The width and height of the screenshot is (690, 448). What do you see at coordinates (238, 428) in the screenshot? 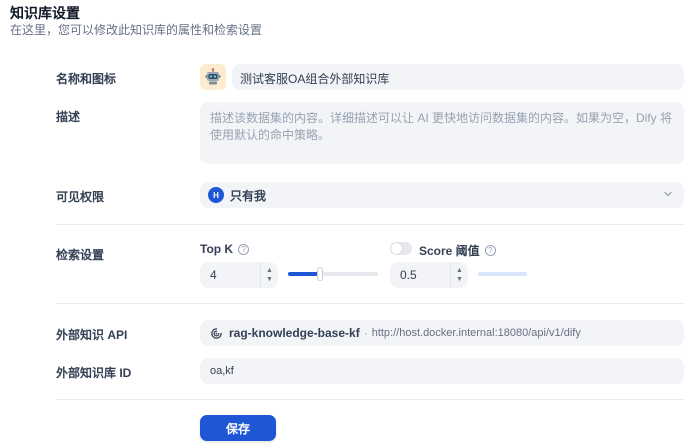
I see `save-button: 保存` at bounding box center [238, 428].